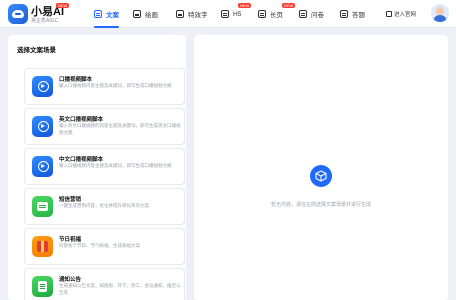  I want to click on scene-card-title: 短信营销, so click(70, 200).